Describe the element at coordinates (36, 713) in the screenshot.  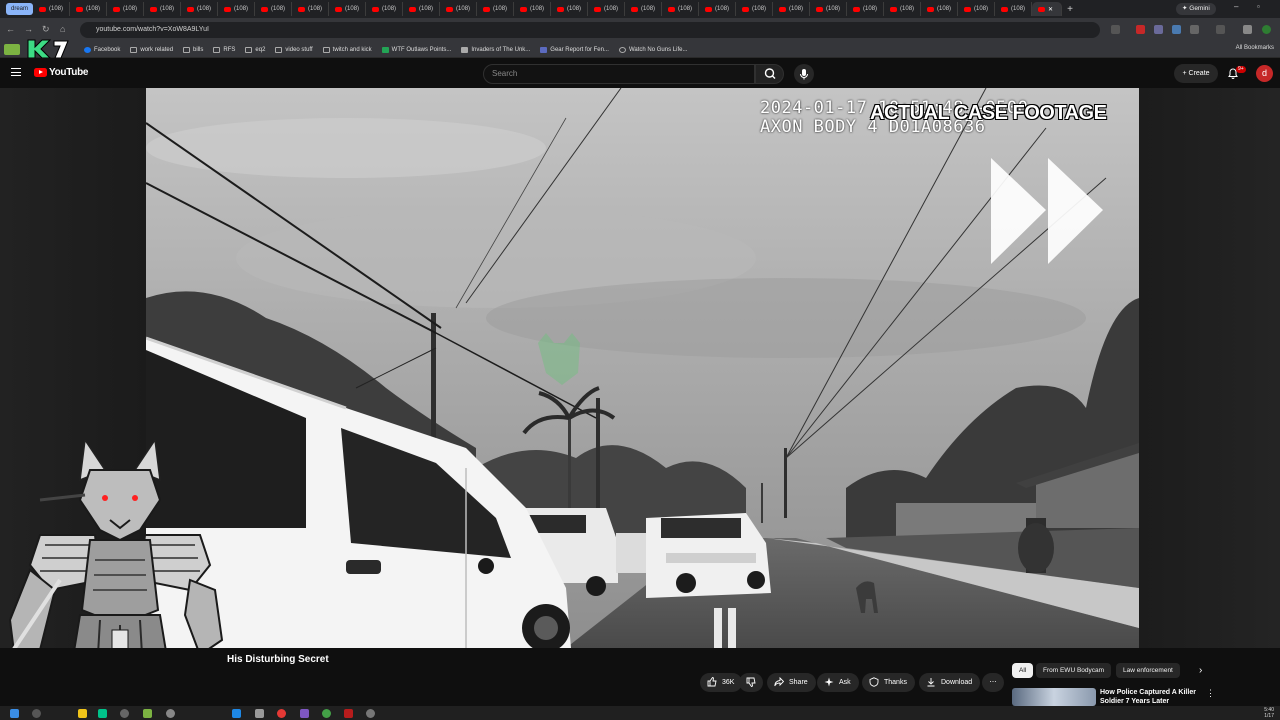
I see `search-icon` at that location.